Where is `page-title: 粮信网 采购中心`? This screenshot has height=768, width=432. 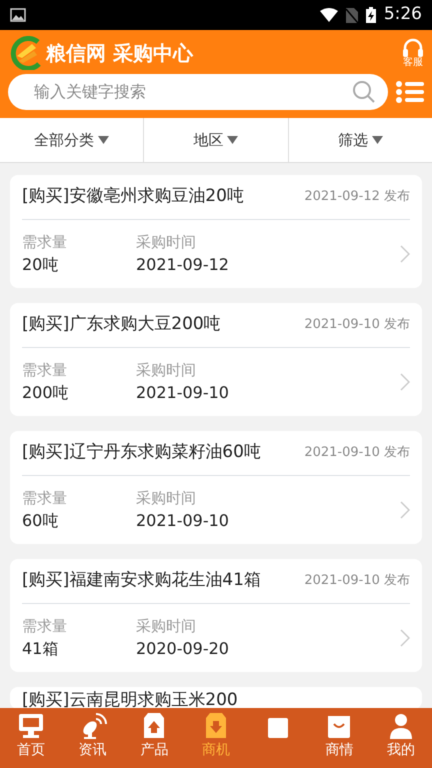
page-title: 粮信网 采购中心 is located at coordinates (120, 53).